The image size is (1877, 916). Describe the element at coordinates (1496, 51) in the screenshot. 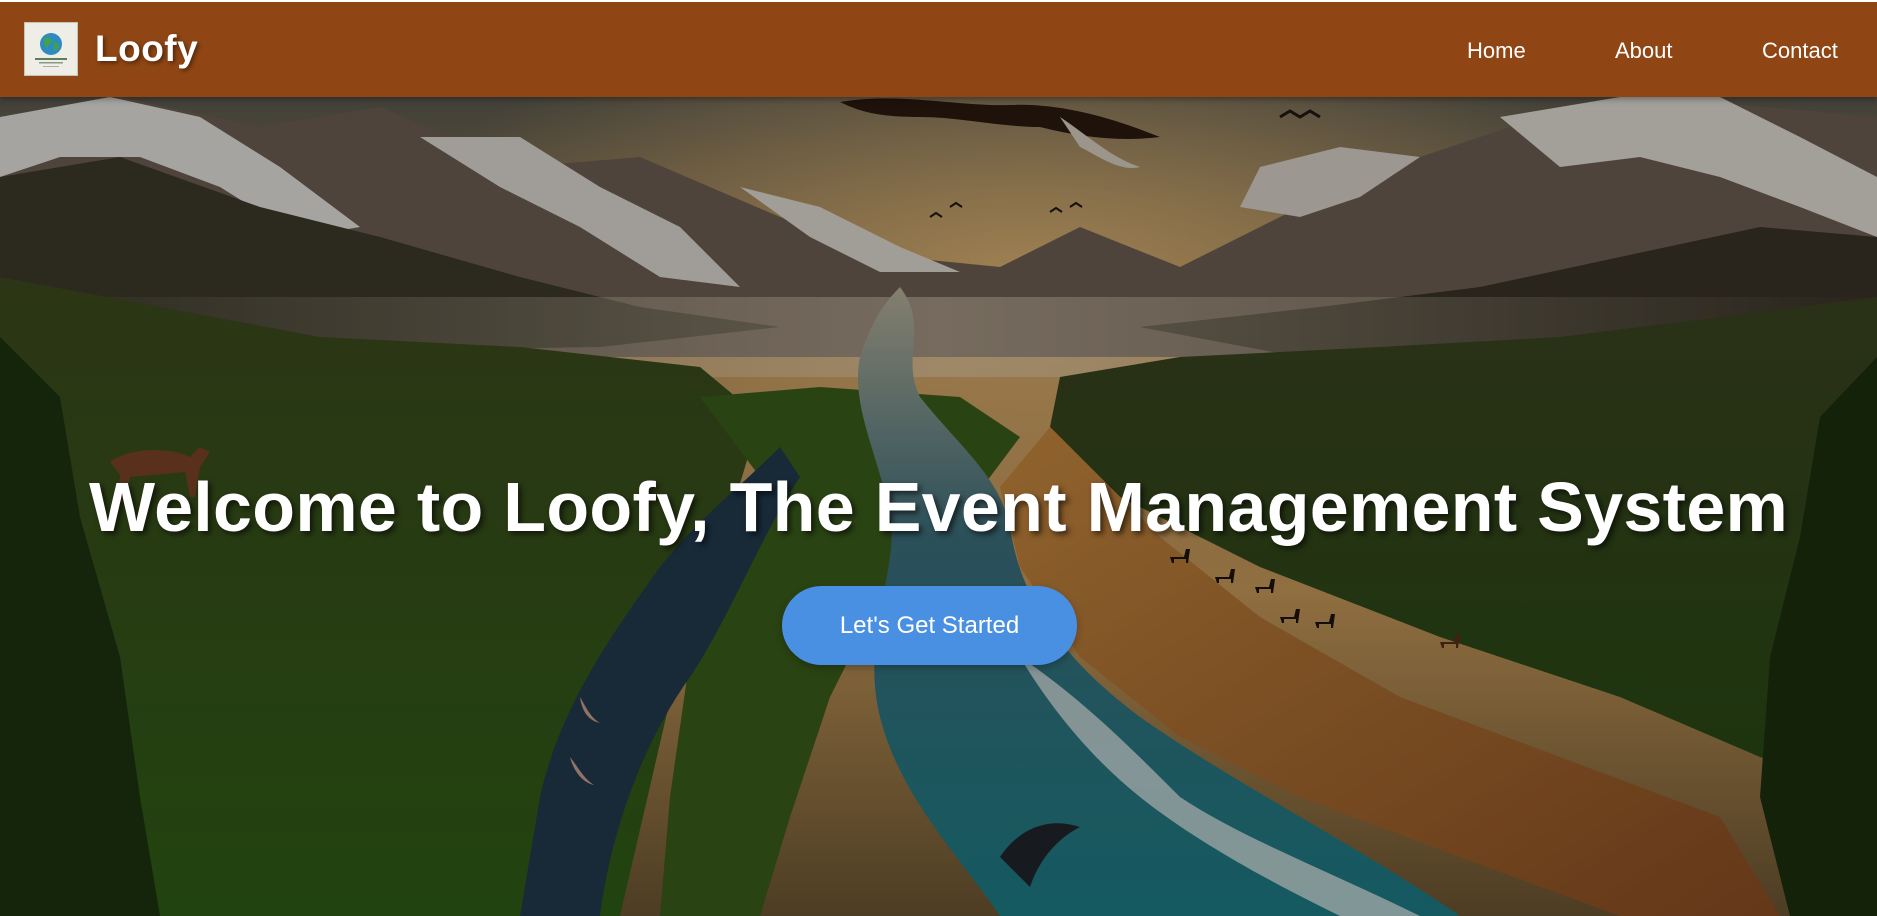

I see `nav-link-home: Home` at that location.